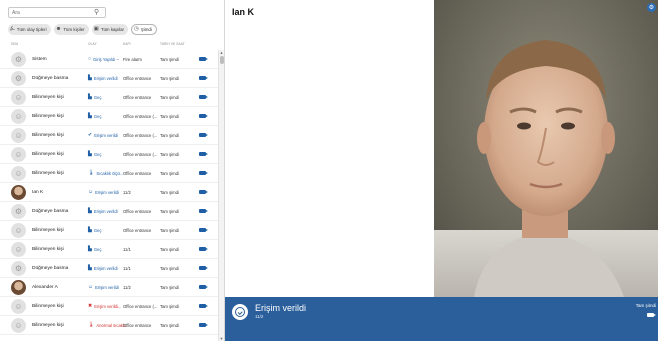  What do you see at coordinates (109, 249) in the screenshot?
I see `list-item: ☺ Bilinmeyen kişi ▙ Geç 11/1 Tam şimdi` at bounding box center [109, 249].